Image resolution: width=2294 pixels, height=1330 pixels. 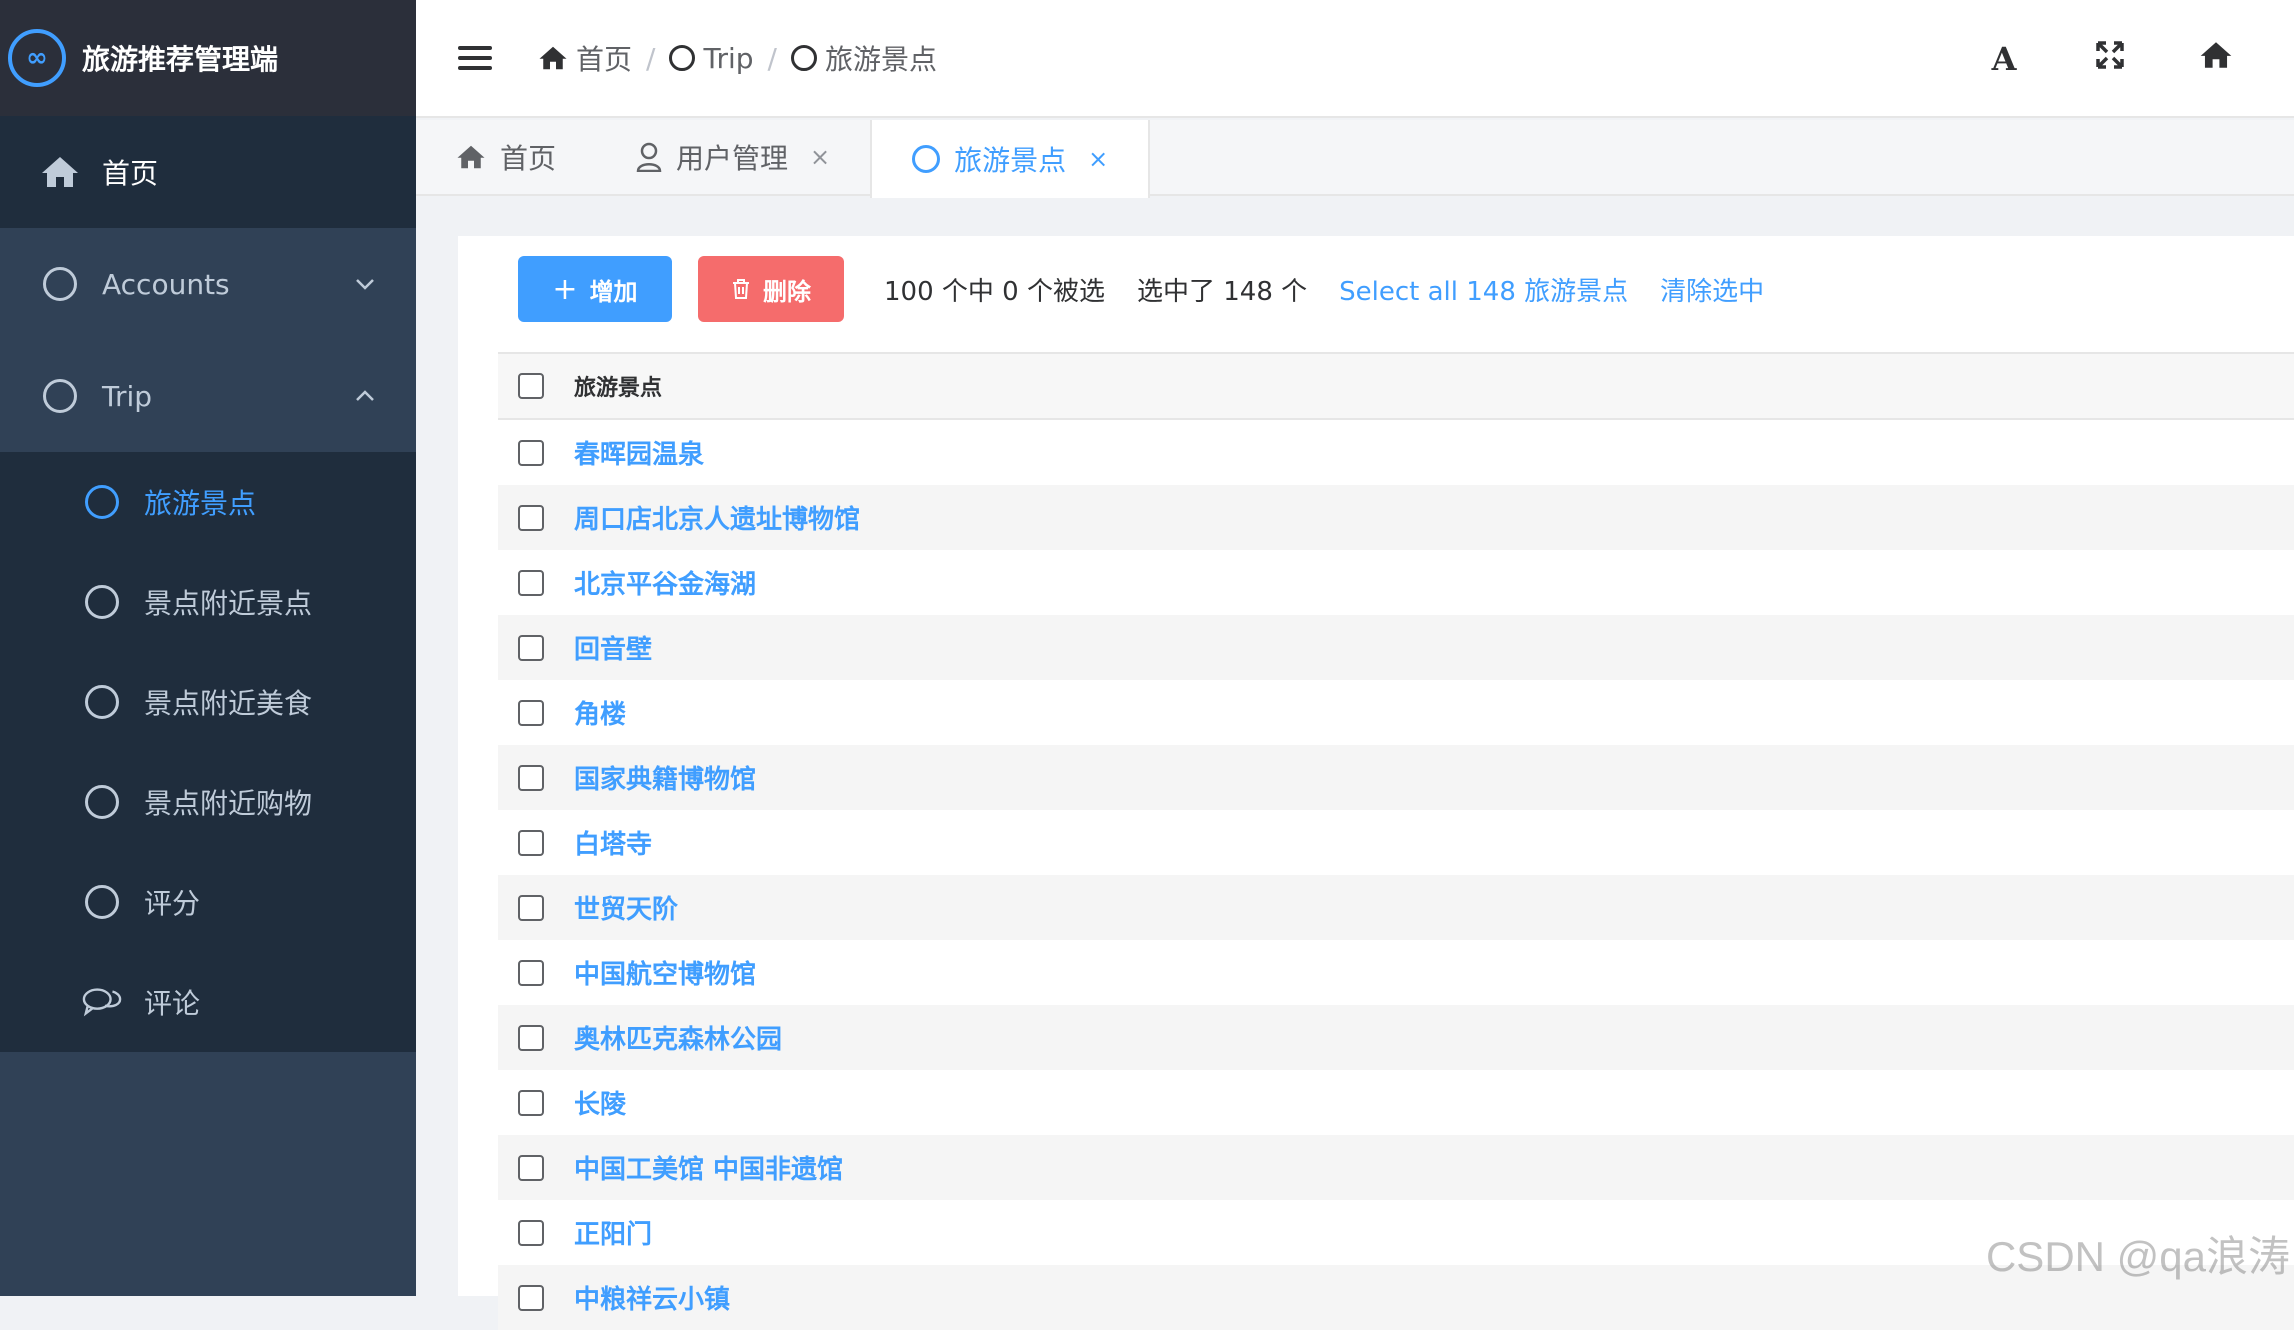 What do you see at coordinates (613, 647) in the screenshot?
I see `attraction-link: 回音壁` at bounding box center [613, 647].